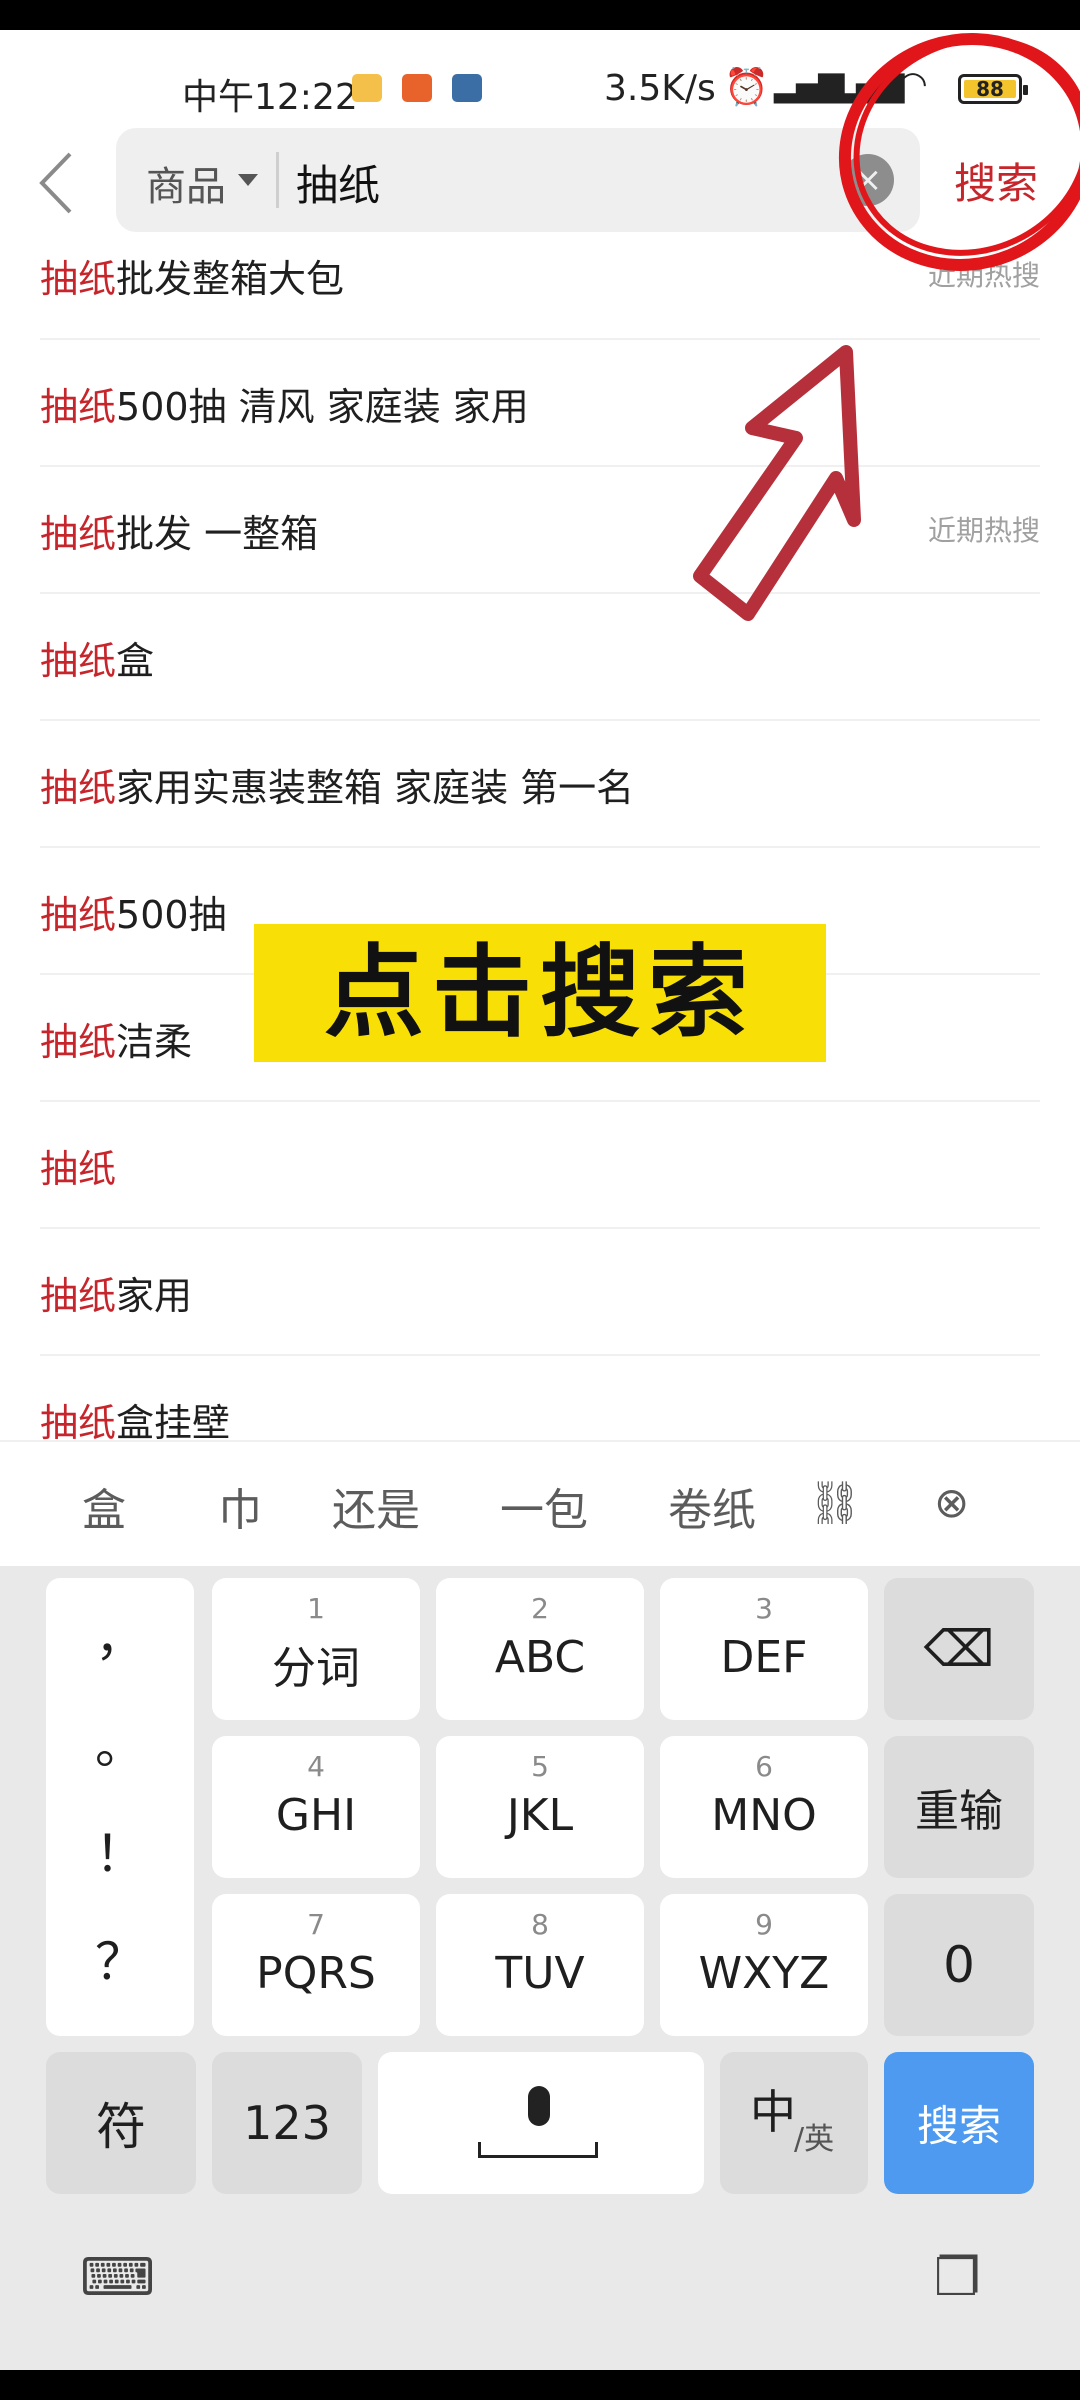 Image resolution: width=1080 pixels, height=2400 pixels. I want to click on suggestion-item: 抽纸批发整箱大包 近期热搜, so click(540, 290).